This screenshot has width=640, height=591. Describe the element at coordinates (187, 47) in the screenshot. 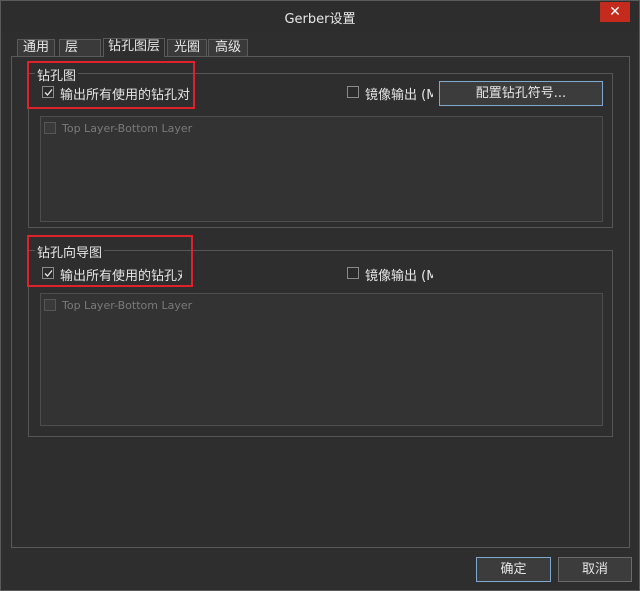

I see `tab-apertures: 光圈` at that location.